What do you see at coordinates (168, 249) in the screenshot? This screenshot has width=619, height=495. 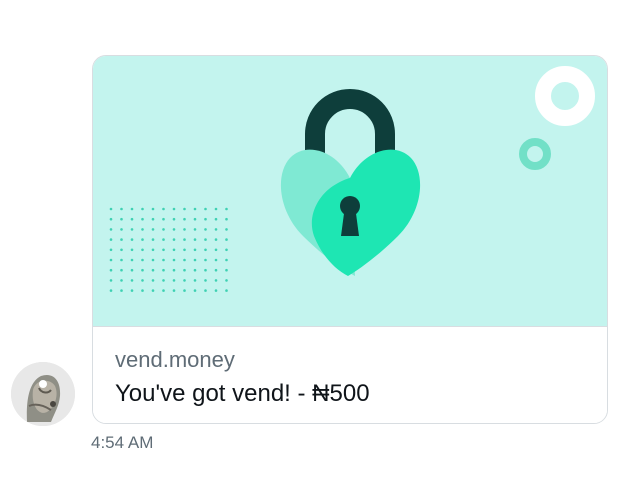 I see `dot-grid-decoration` at bounding box center [168, 249].